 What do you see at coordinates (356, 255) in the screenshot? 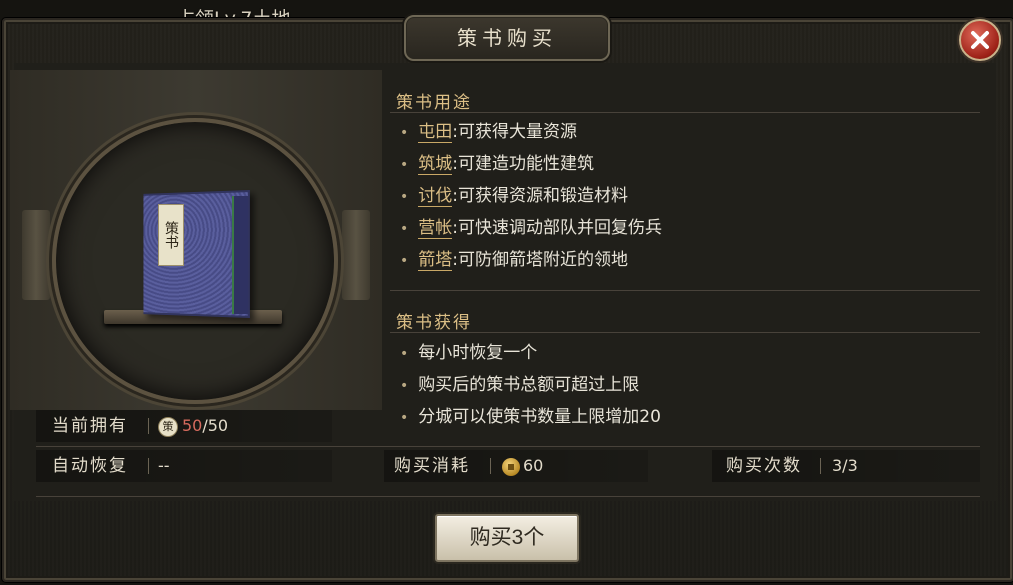
I see `pillar-right` at bounding box center [356, 255].